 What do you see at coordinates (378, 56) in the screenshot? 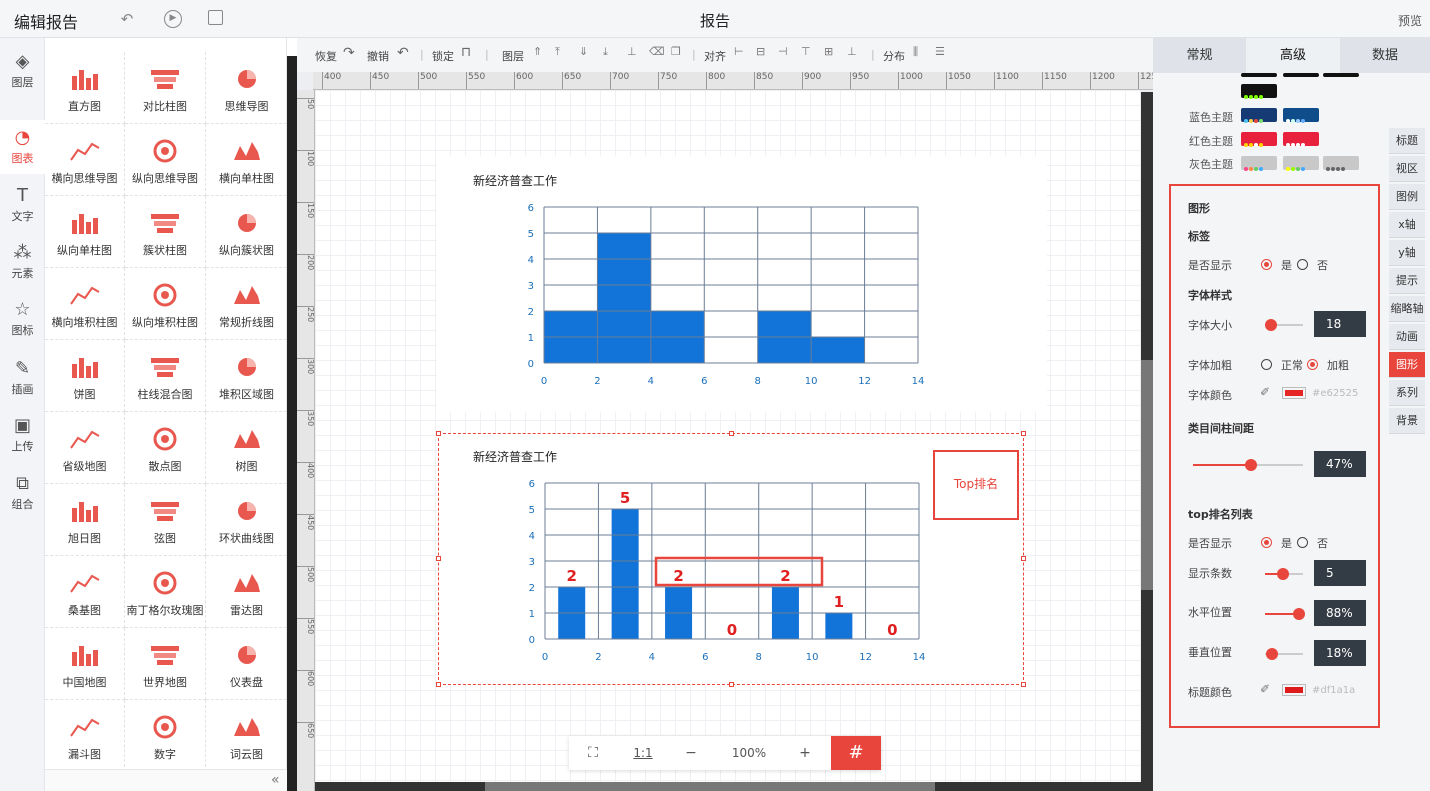
I see `undo-button: 撤销` at bounding box center [378, 56].